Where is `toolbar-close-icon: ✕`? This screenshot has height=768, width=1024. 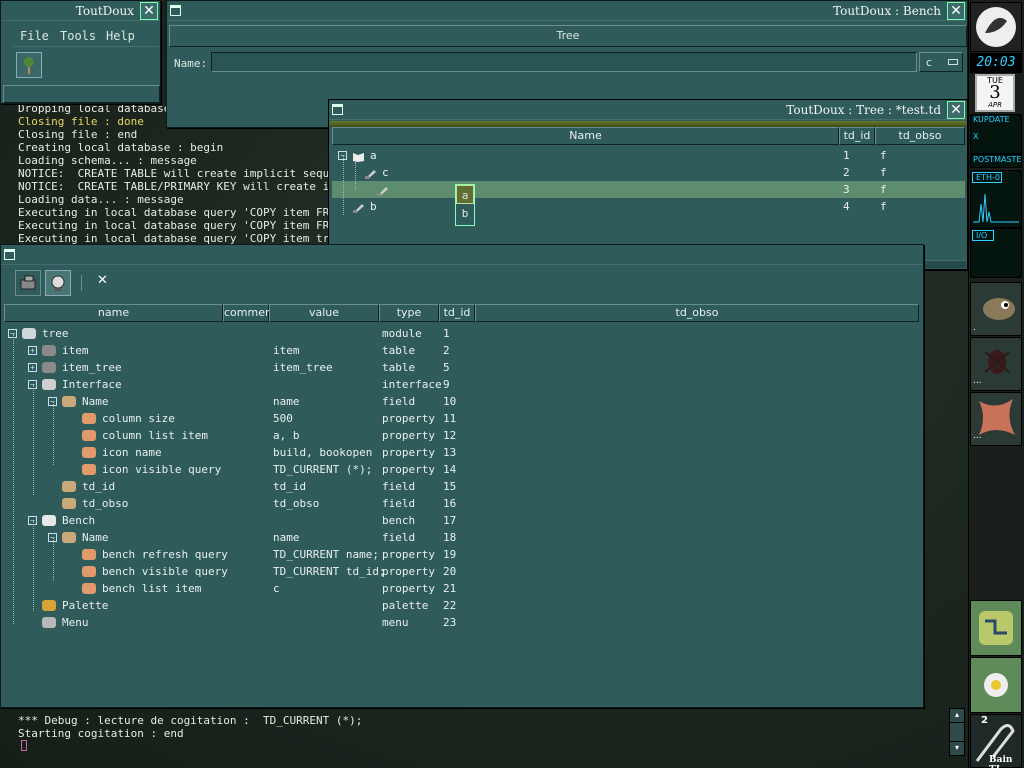
toolbar-close-icon: ✕ is located at coordinates (102, 280).